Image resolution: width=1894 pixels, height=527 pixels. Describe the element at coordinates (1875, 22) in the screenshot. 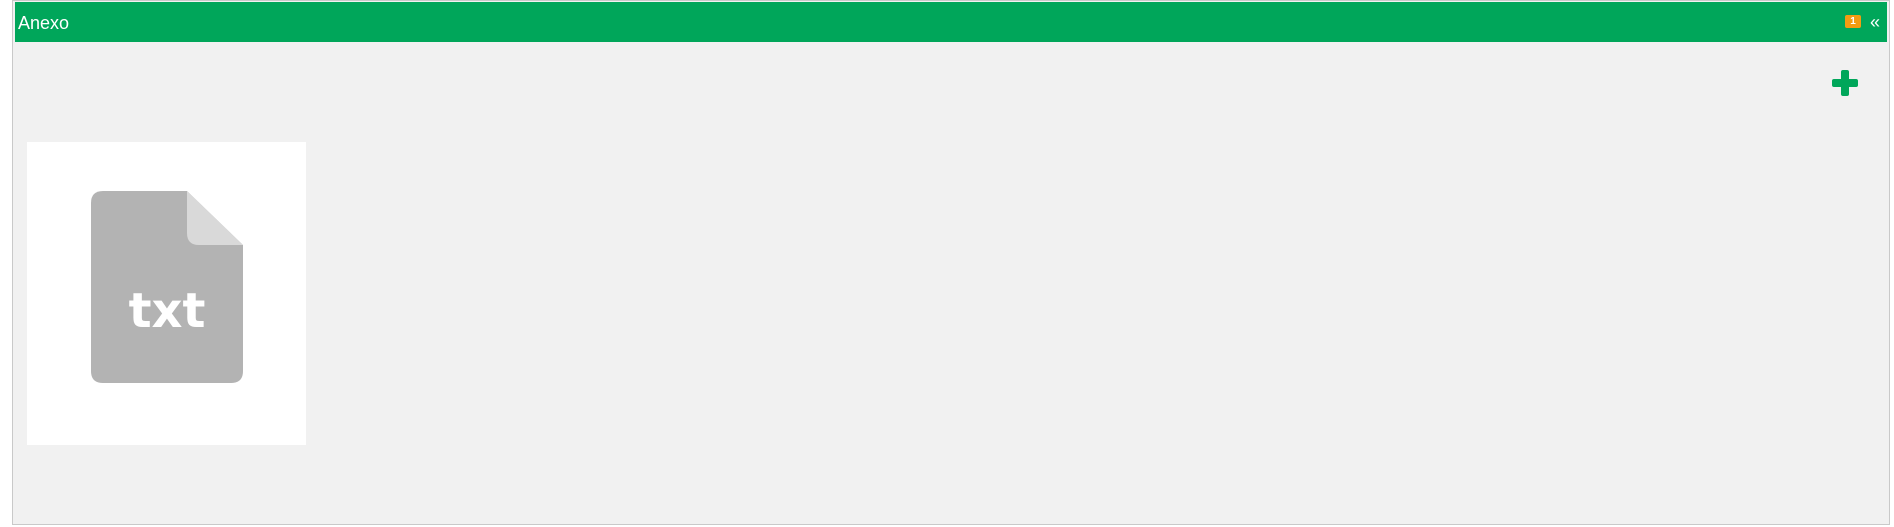

I see `collapse-button: «` at that location.